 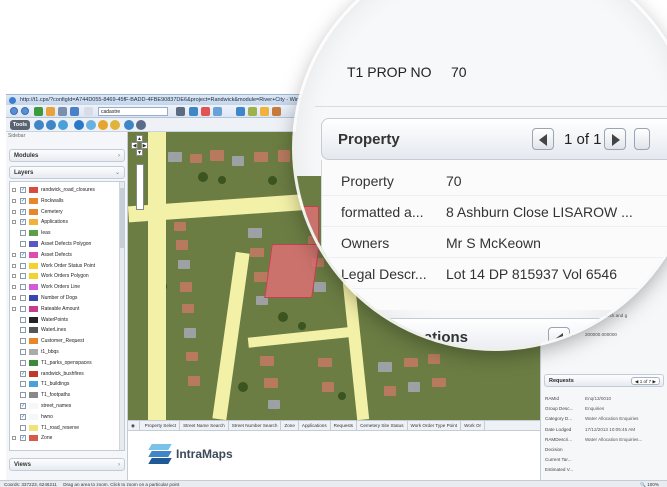 I want to click on clear-icon, so click(x=205, y=111).